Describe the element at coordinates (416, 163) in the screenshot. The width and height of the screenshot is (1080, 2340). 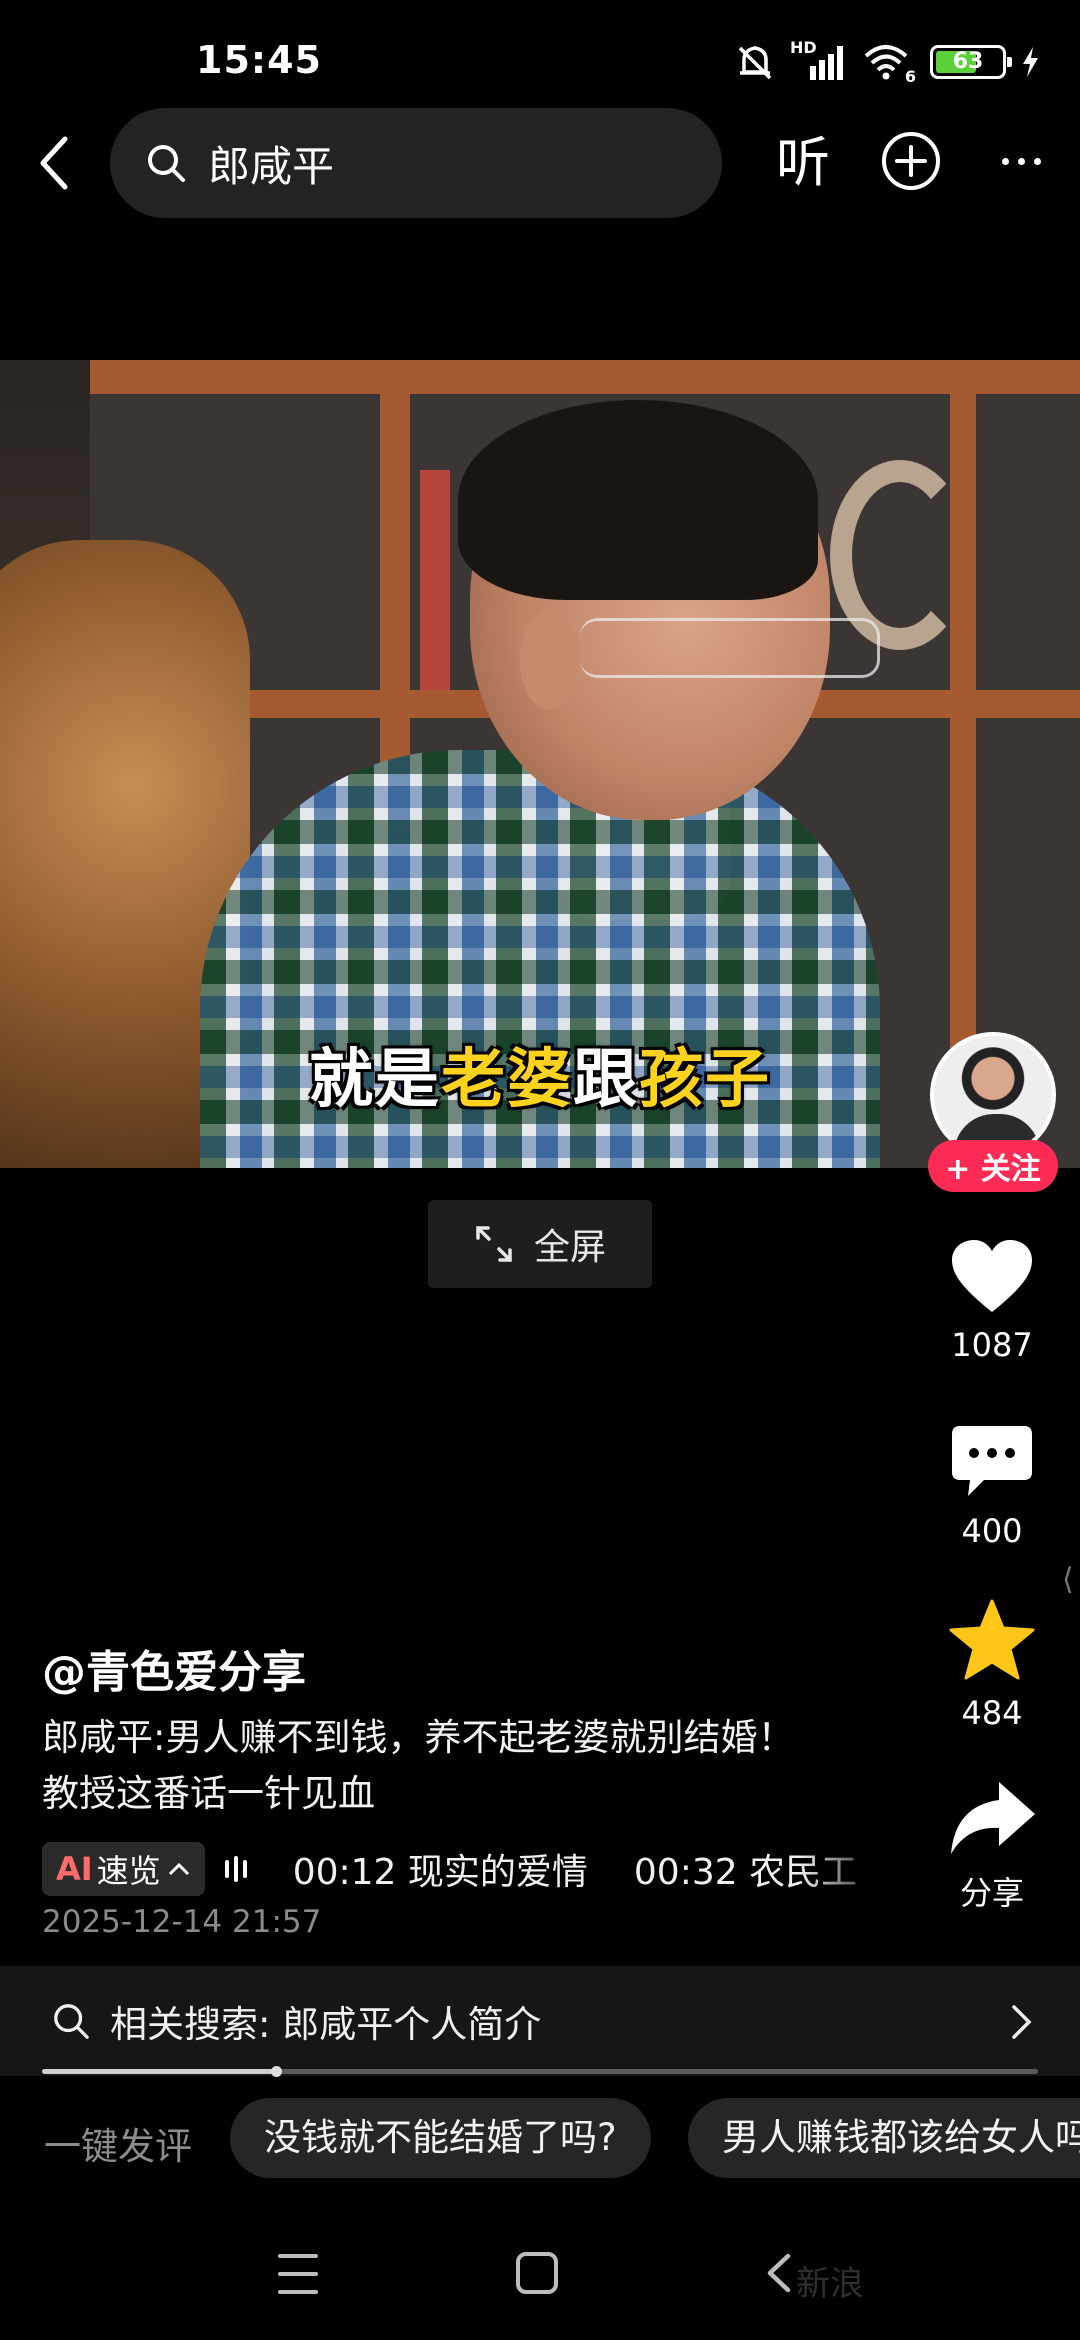
I see `search-box: 郎咸平` at that location.